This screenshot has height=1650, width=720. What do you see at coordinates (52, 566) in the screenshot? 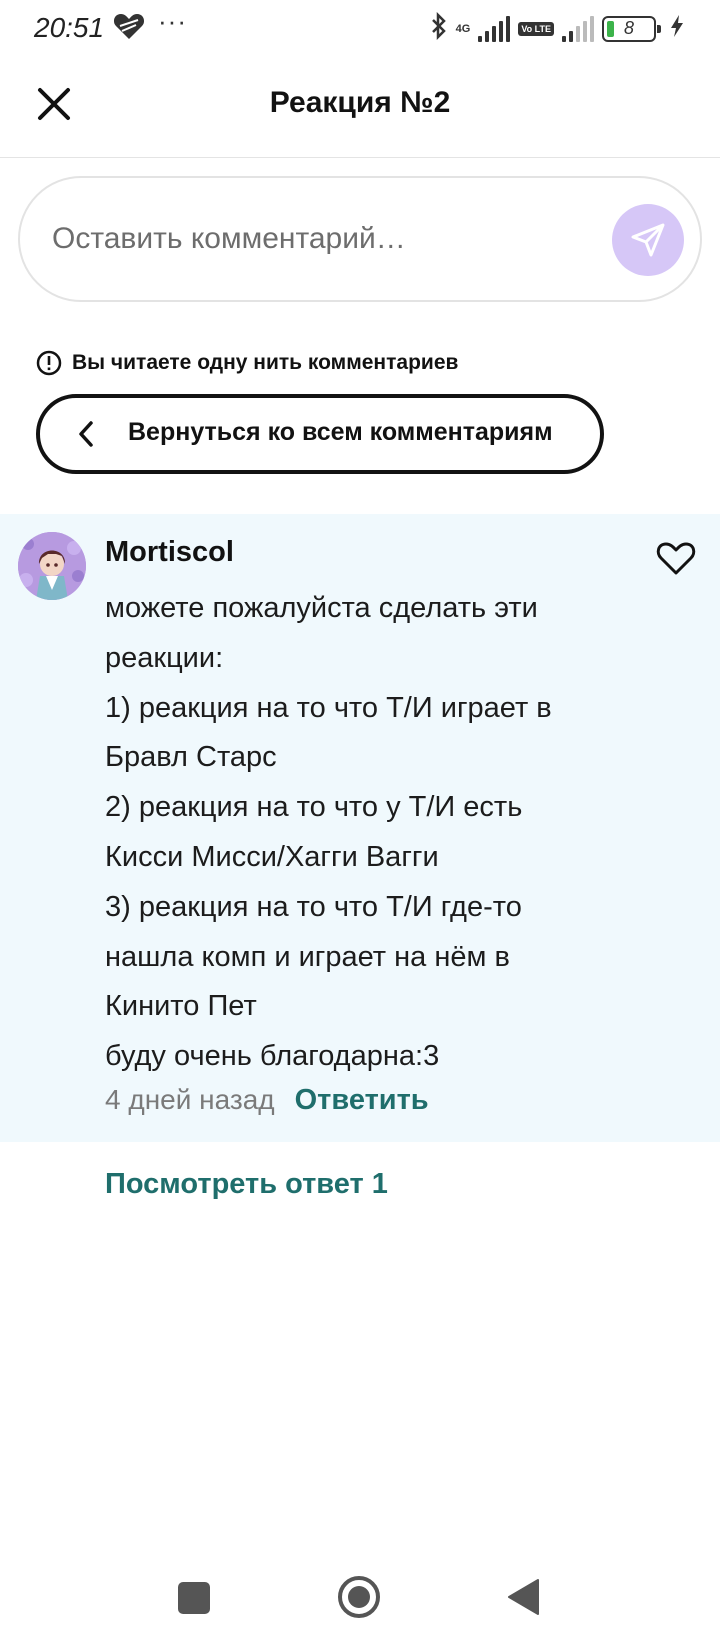
I see `avatar` at bounding box center [52, 566].